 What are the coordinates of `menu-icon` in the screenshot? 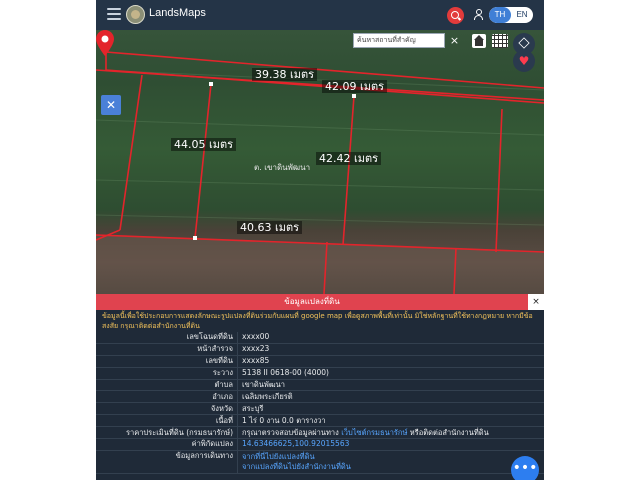 It's located at (114, 14).